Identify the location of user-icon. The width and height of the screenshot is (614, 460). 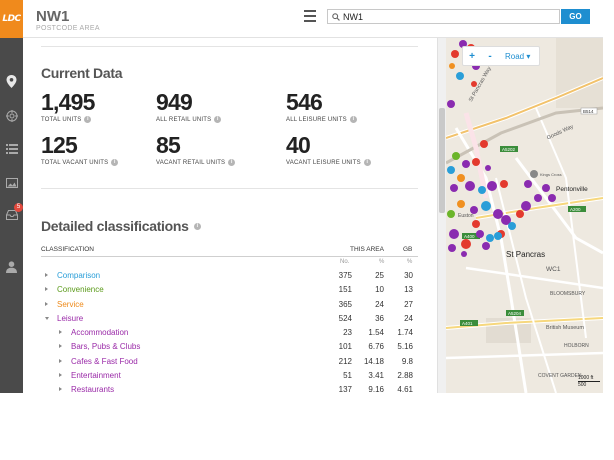
(11, 266).